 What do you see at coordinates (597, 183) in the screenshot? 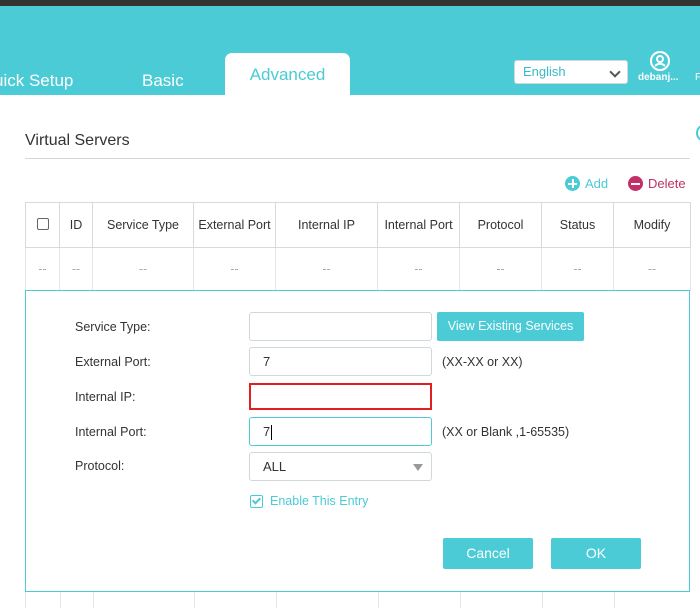
I see `add-label: Add` at bounding box center [597, 183].